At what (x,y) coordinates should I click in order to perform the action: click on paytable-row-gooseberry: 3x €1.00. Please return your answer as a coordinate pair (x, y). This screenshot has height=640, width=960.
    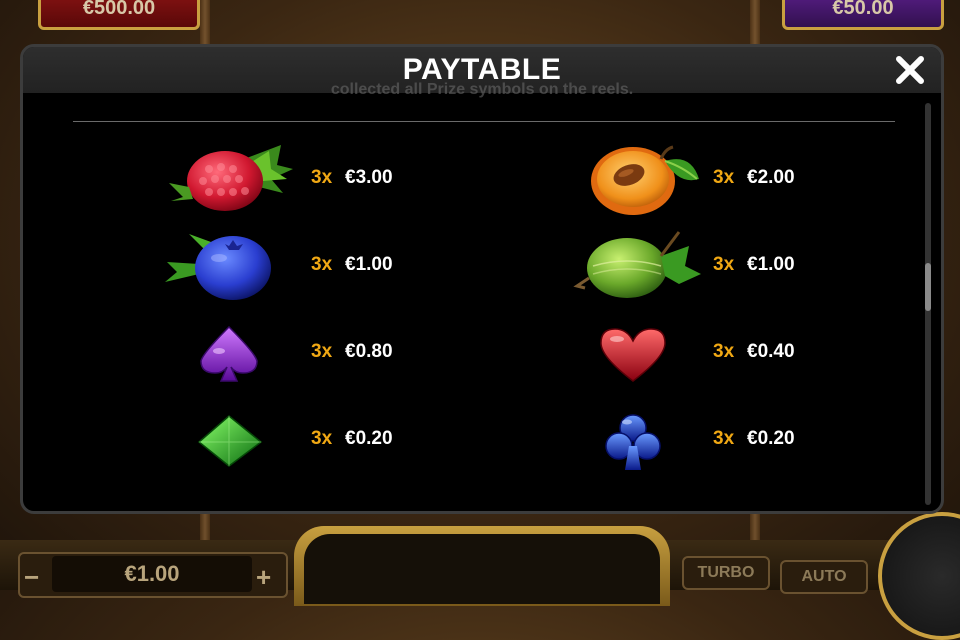
    Looking at the image, I should click on (726, 266).